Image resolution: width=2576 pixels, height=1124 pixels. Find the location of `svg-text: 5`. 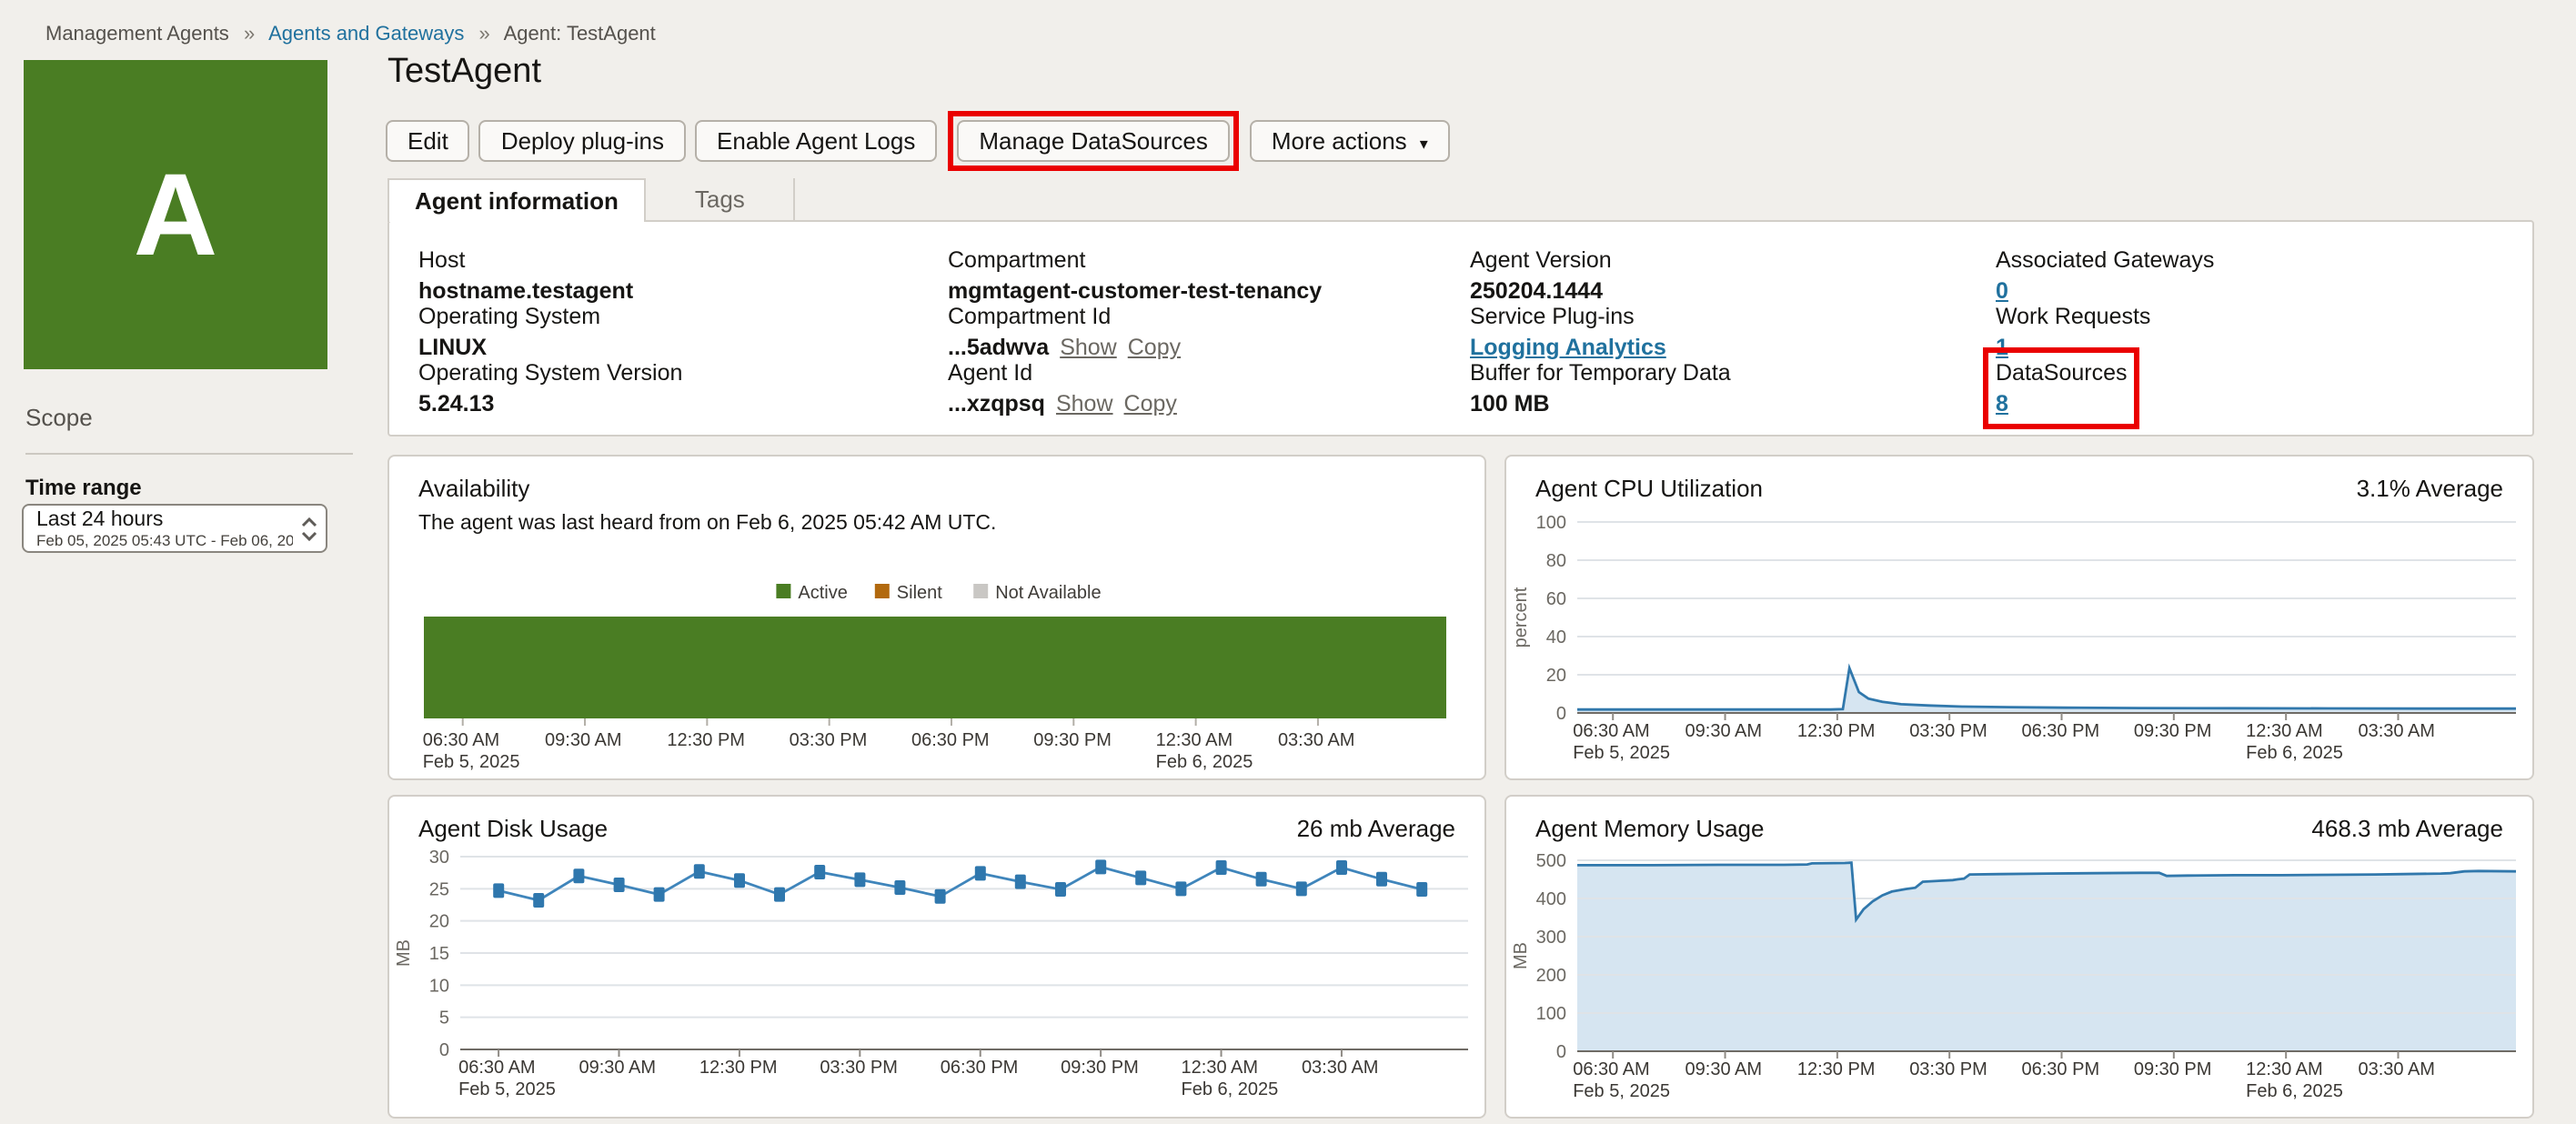

svg-text: 5 is located at coordinates (444, 1019).